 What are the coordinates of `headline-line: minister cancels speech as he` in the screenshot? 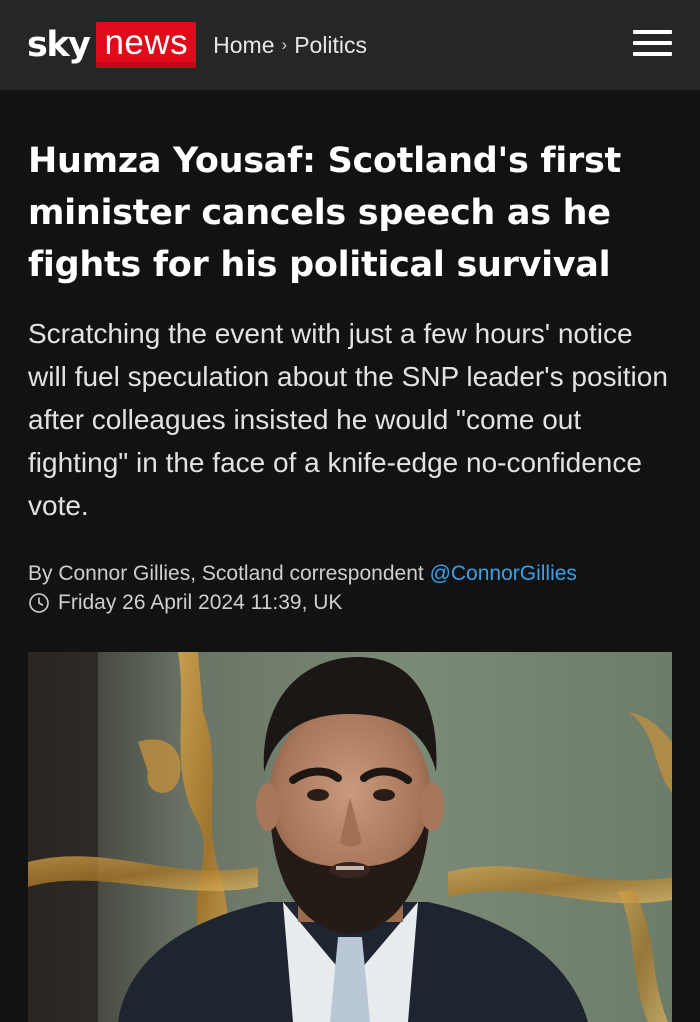 It's located at (319, 213).